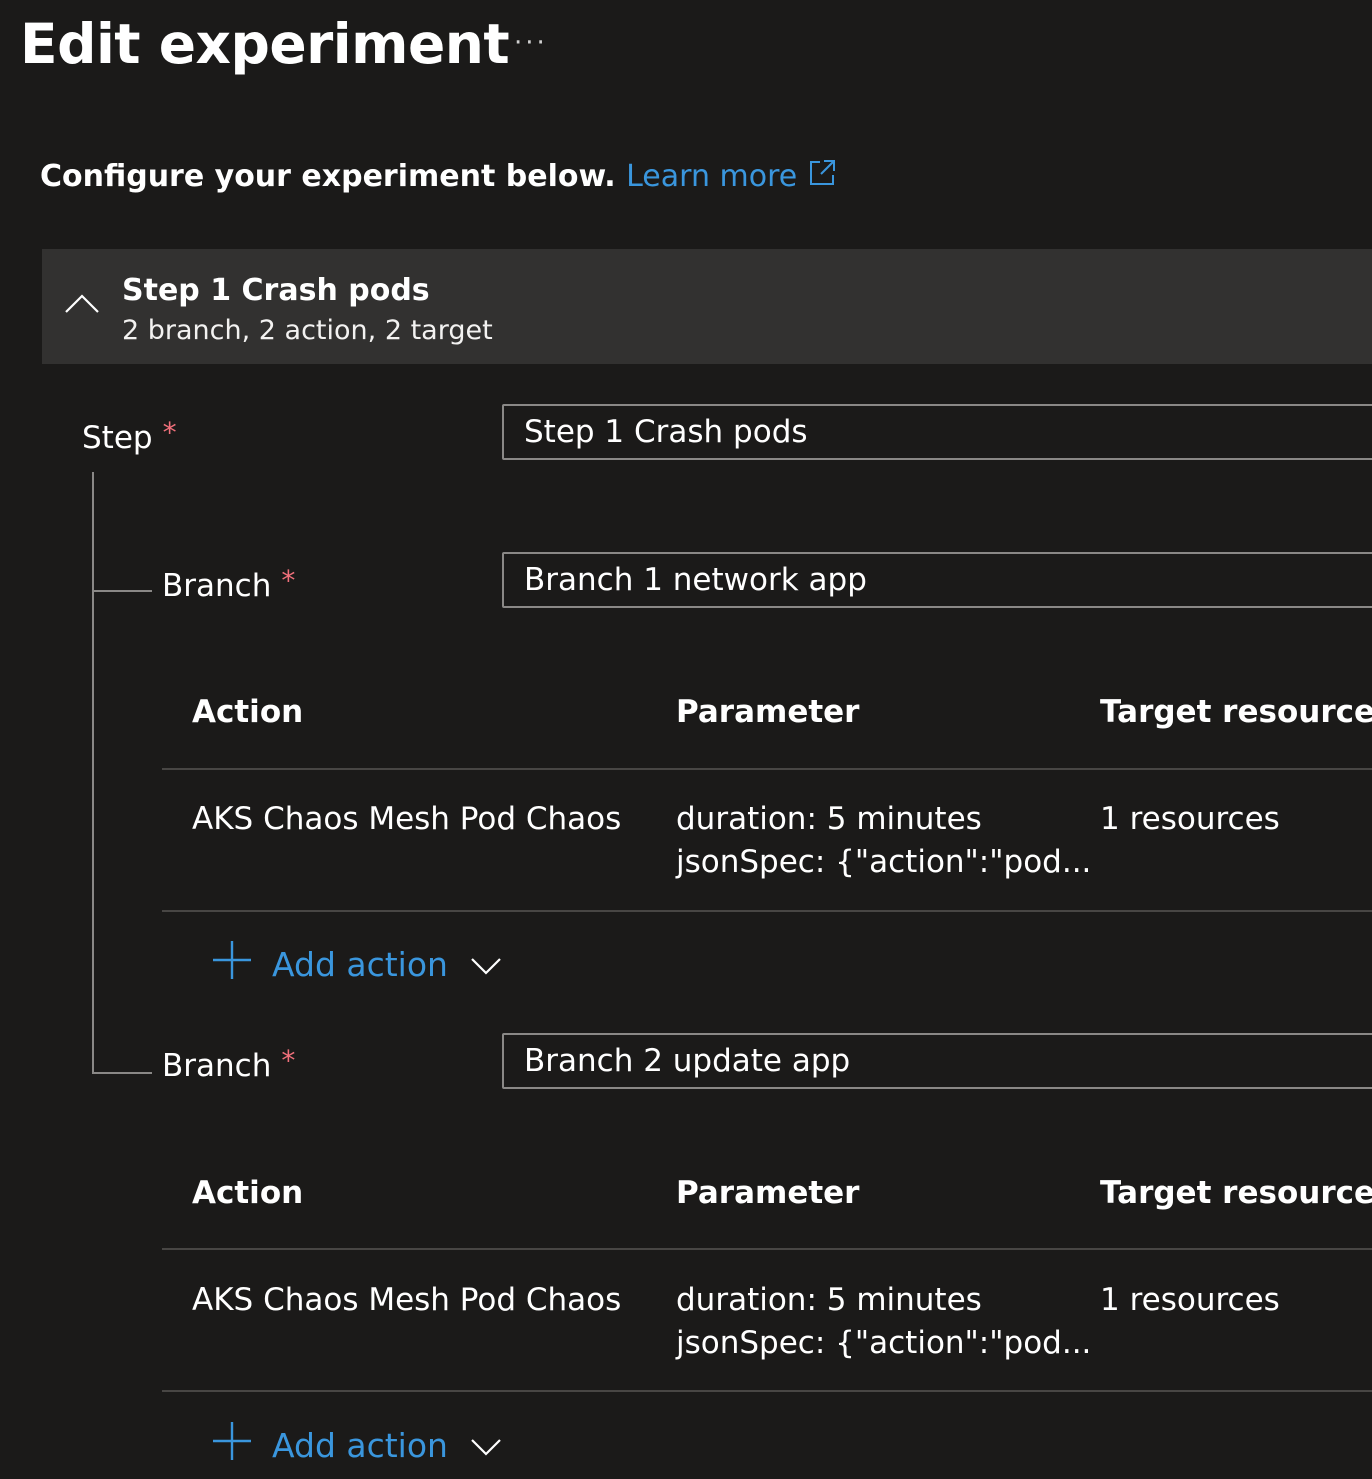 The image size is (1372, 1479). Describe the element at coordinates (937, 580) in the screenshot. I see `branch-1-name-input: Branch 1 network app` at that location.